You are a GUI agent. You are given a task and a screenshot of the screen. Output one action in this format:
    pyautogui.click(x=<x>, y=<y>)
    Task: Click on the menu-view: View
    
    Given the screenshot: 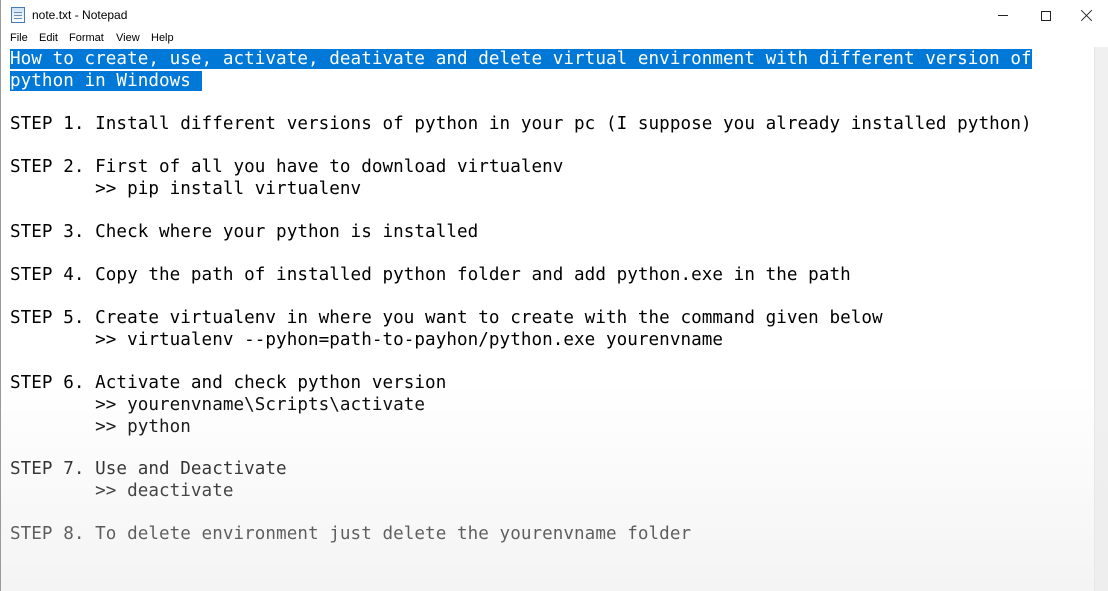 What is the action you would take?
    pyautogui.click(x=128, y=38)
    